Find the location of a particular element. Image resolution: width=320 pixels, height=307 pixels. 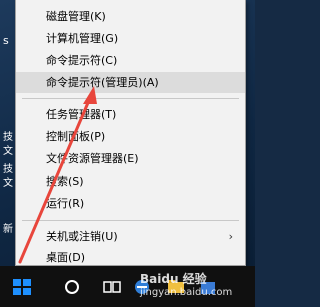

task-view-icon is located at coordinates (112, 287).